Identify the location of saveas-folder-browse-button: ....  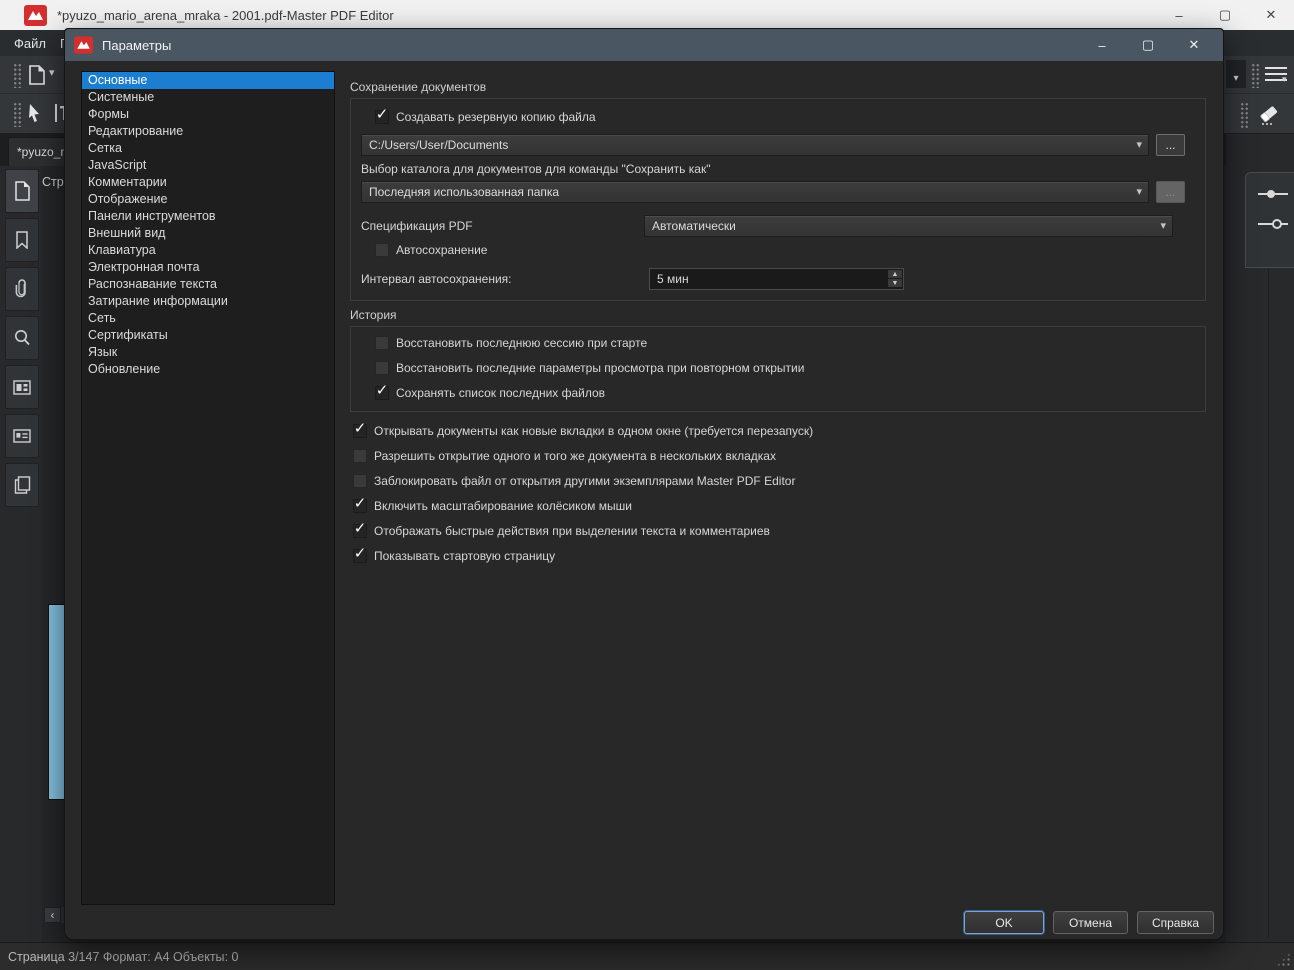
(1170, 192).